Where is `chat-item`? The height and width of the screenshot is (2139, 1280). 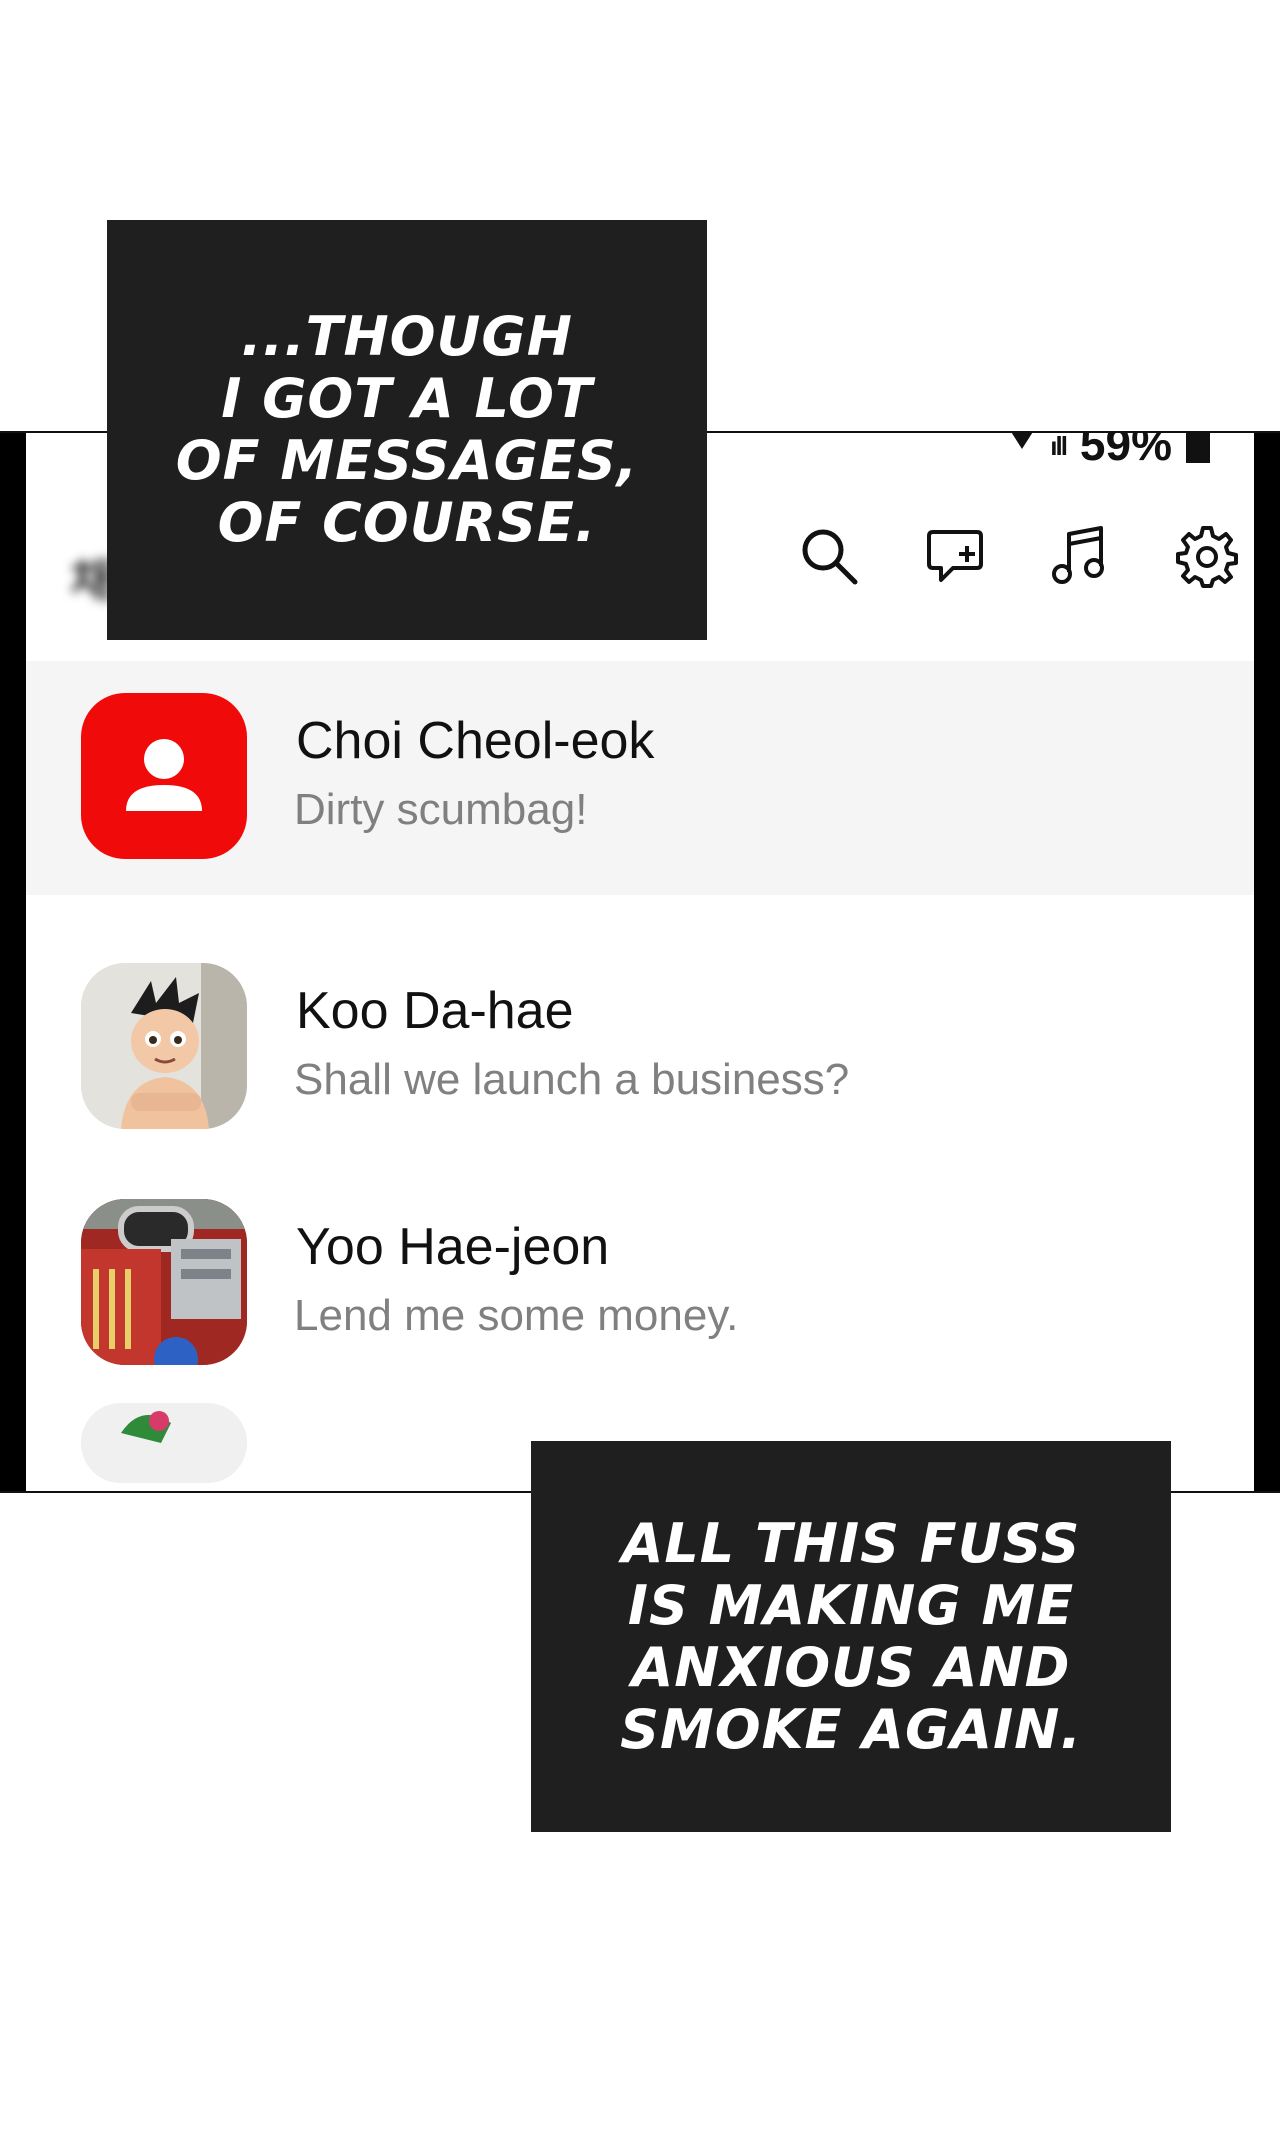
chat-item is located at coordinates (640, 1443).